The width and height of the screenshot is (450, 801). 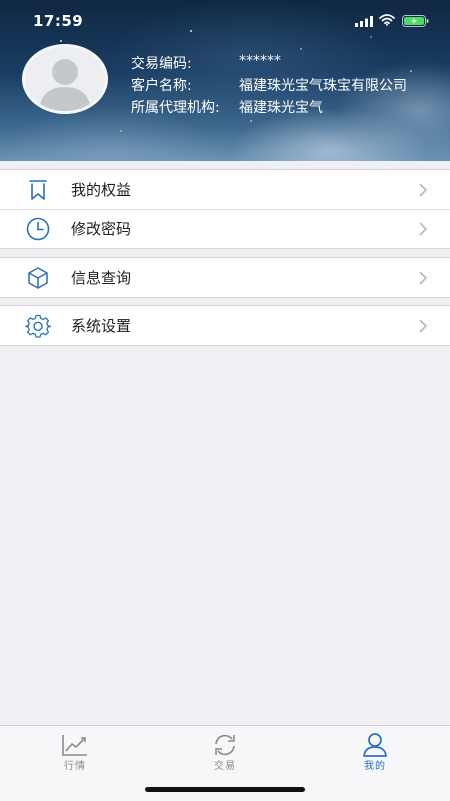 What do you see at coordinates (225, 745) in the screenshot?
I see `refresh-icon` at bounding box center [225, 745].